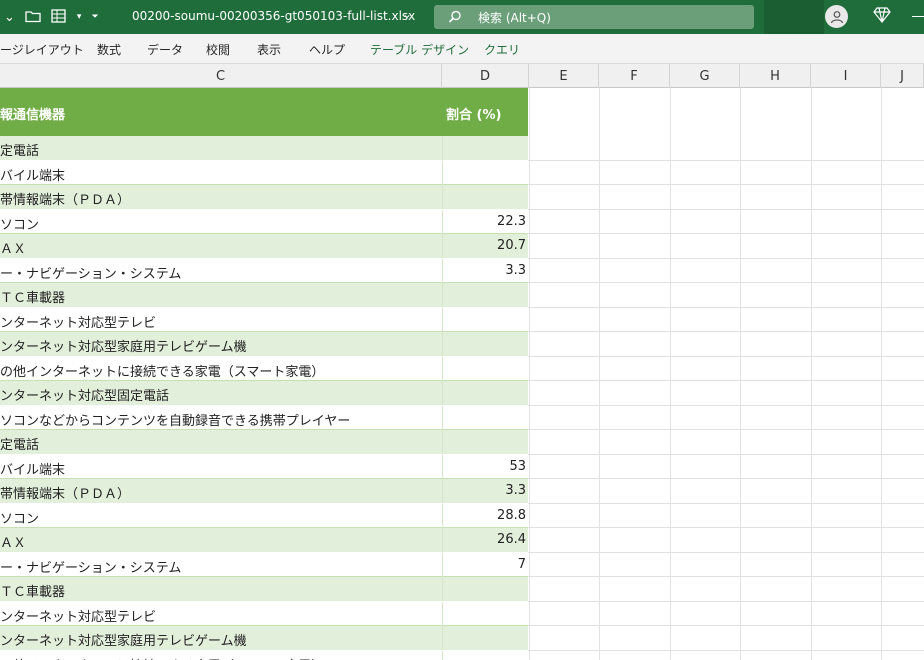 The width and height of the screenshot is (924, 660). I want to click on account-icon, so click(836, 16).